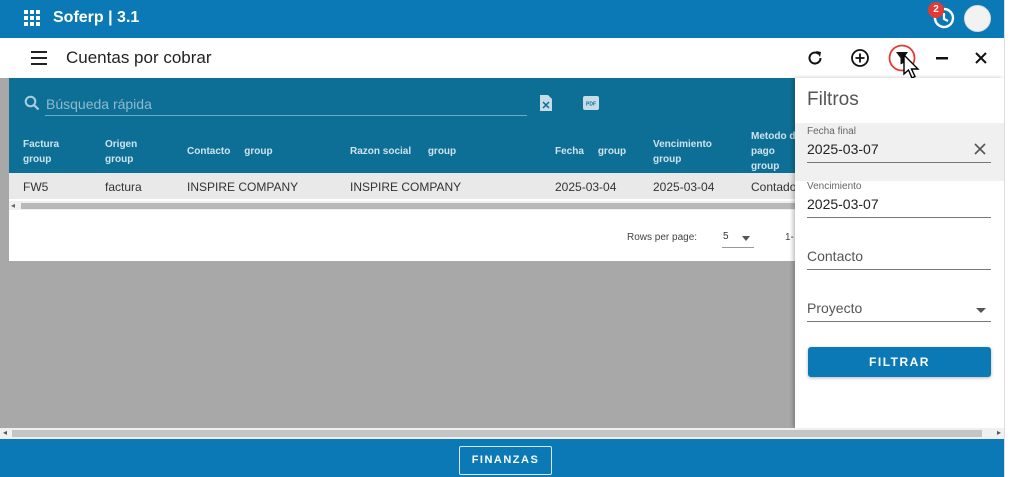 This screenshot has width=1010, height=477. Describe the element at coordinates (835, 308) in the screenshot. I see `proyecto-placeholder: Proyecto` at that location.